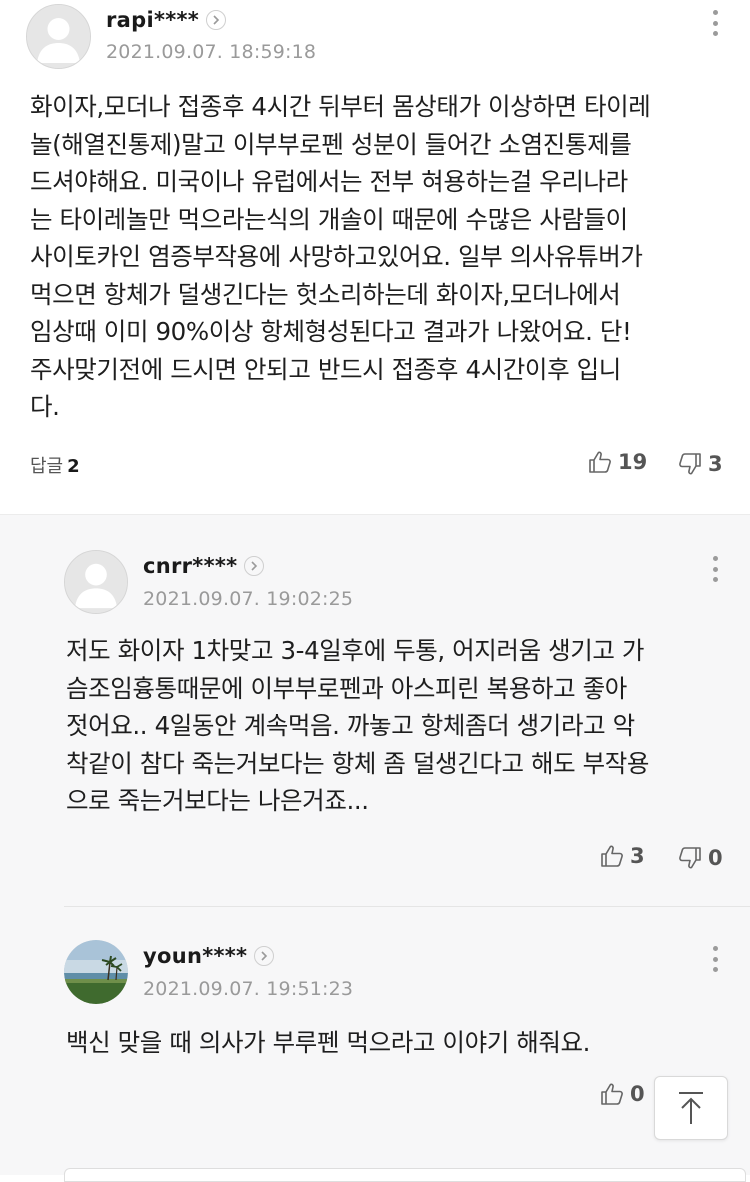 The height and width of the screenshot is (1182, 750). Describe the element at coordinates (47, 466) in the screenshot. I see `reply-label: 답글` at that location.